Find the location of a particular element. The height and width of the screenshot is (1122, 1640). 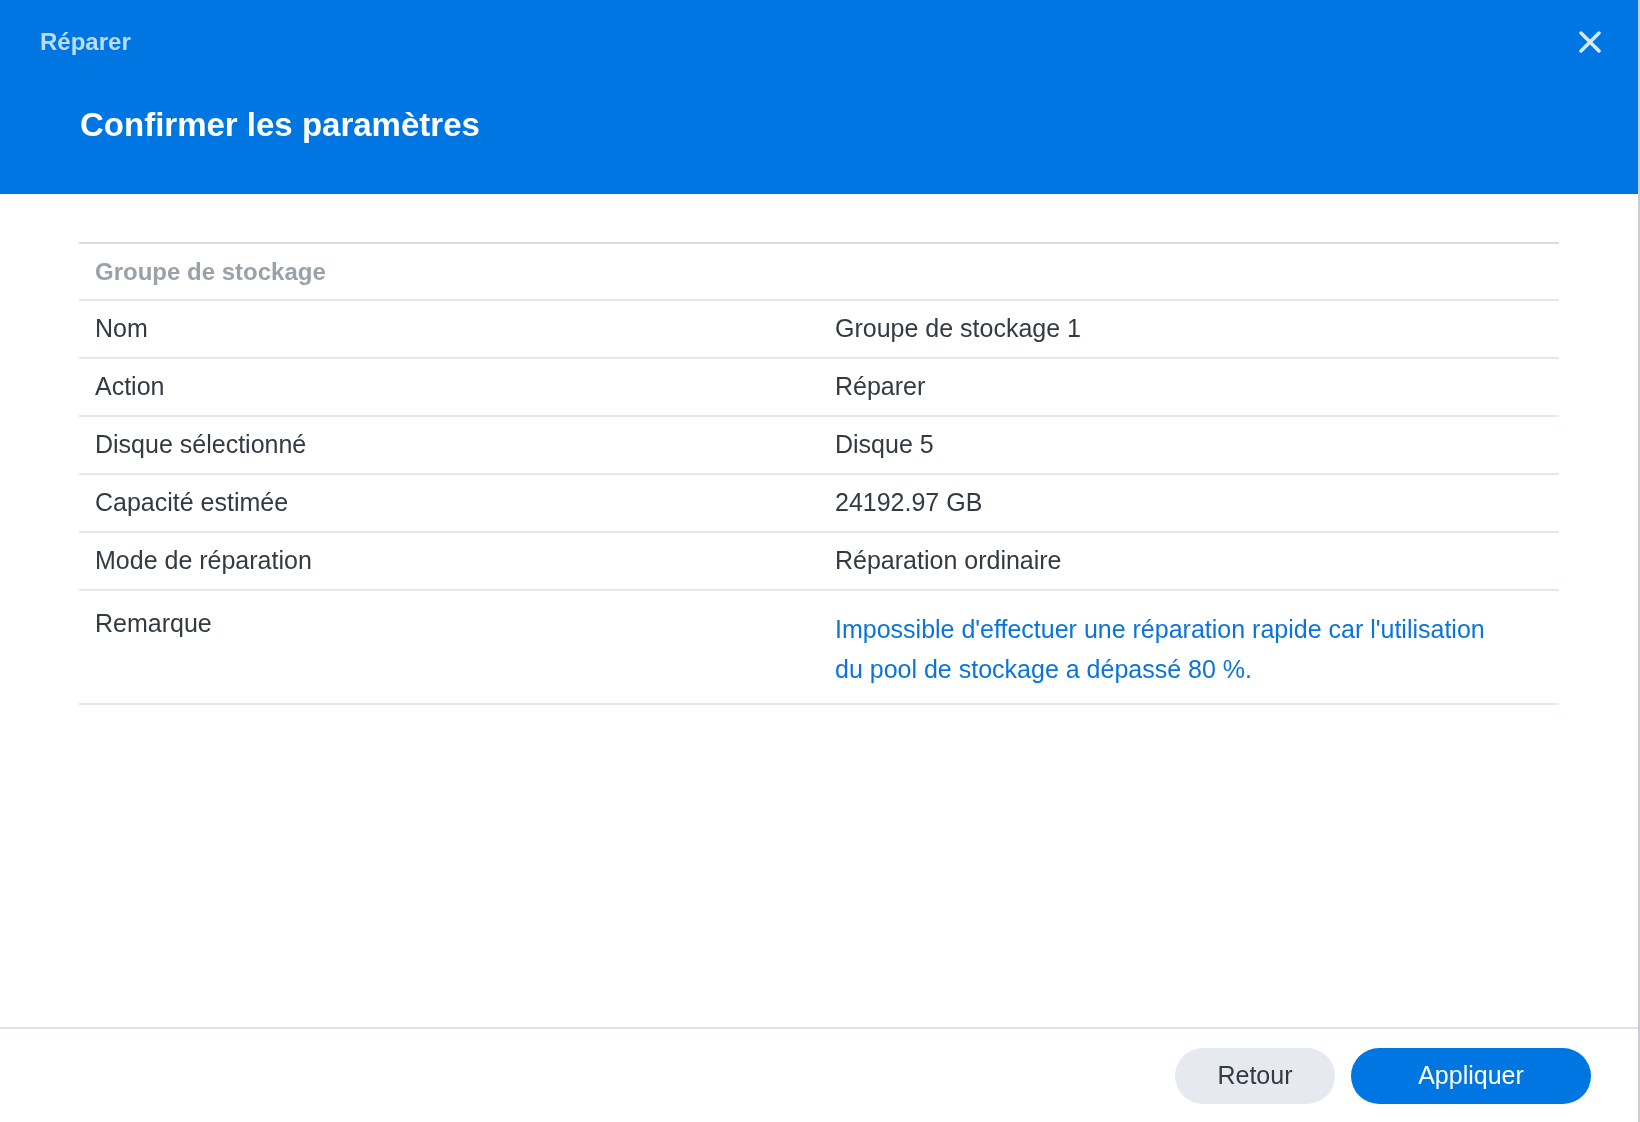

field-value: Réparer is located at coordinates (880, 387).